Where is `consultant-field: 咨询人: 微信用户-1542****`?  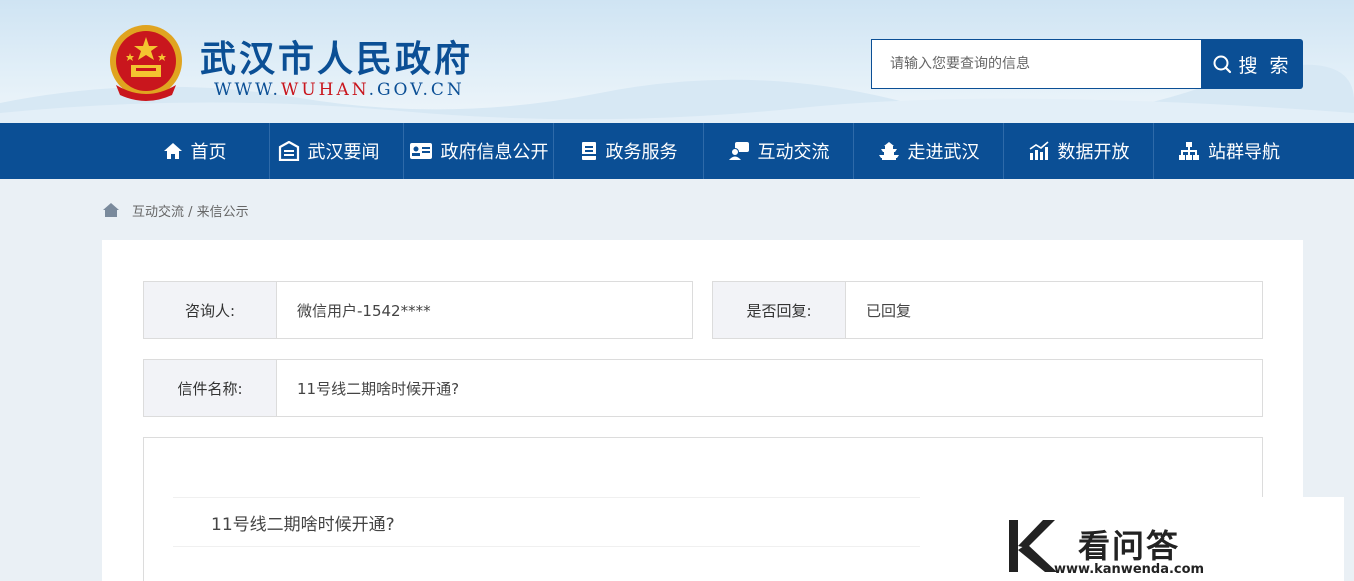 consultant-field: 咨询人: 微信用户-1542**** is located at coordinates (418, 310).